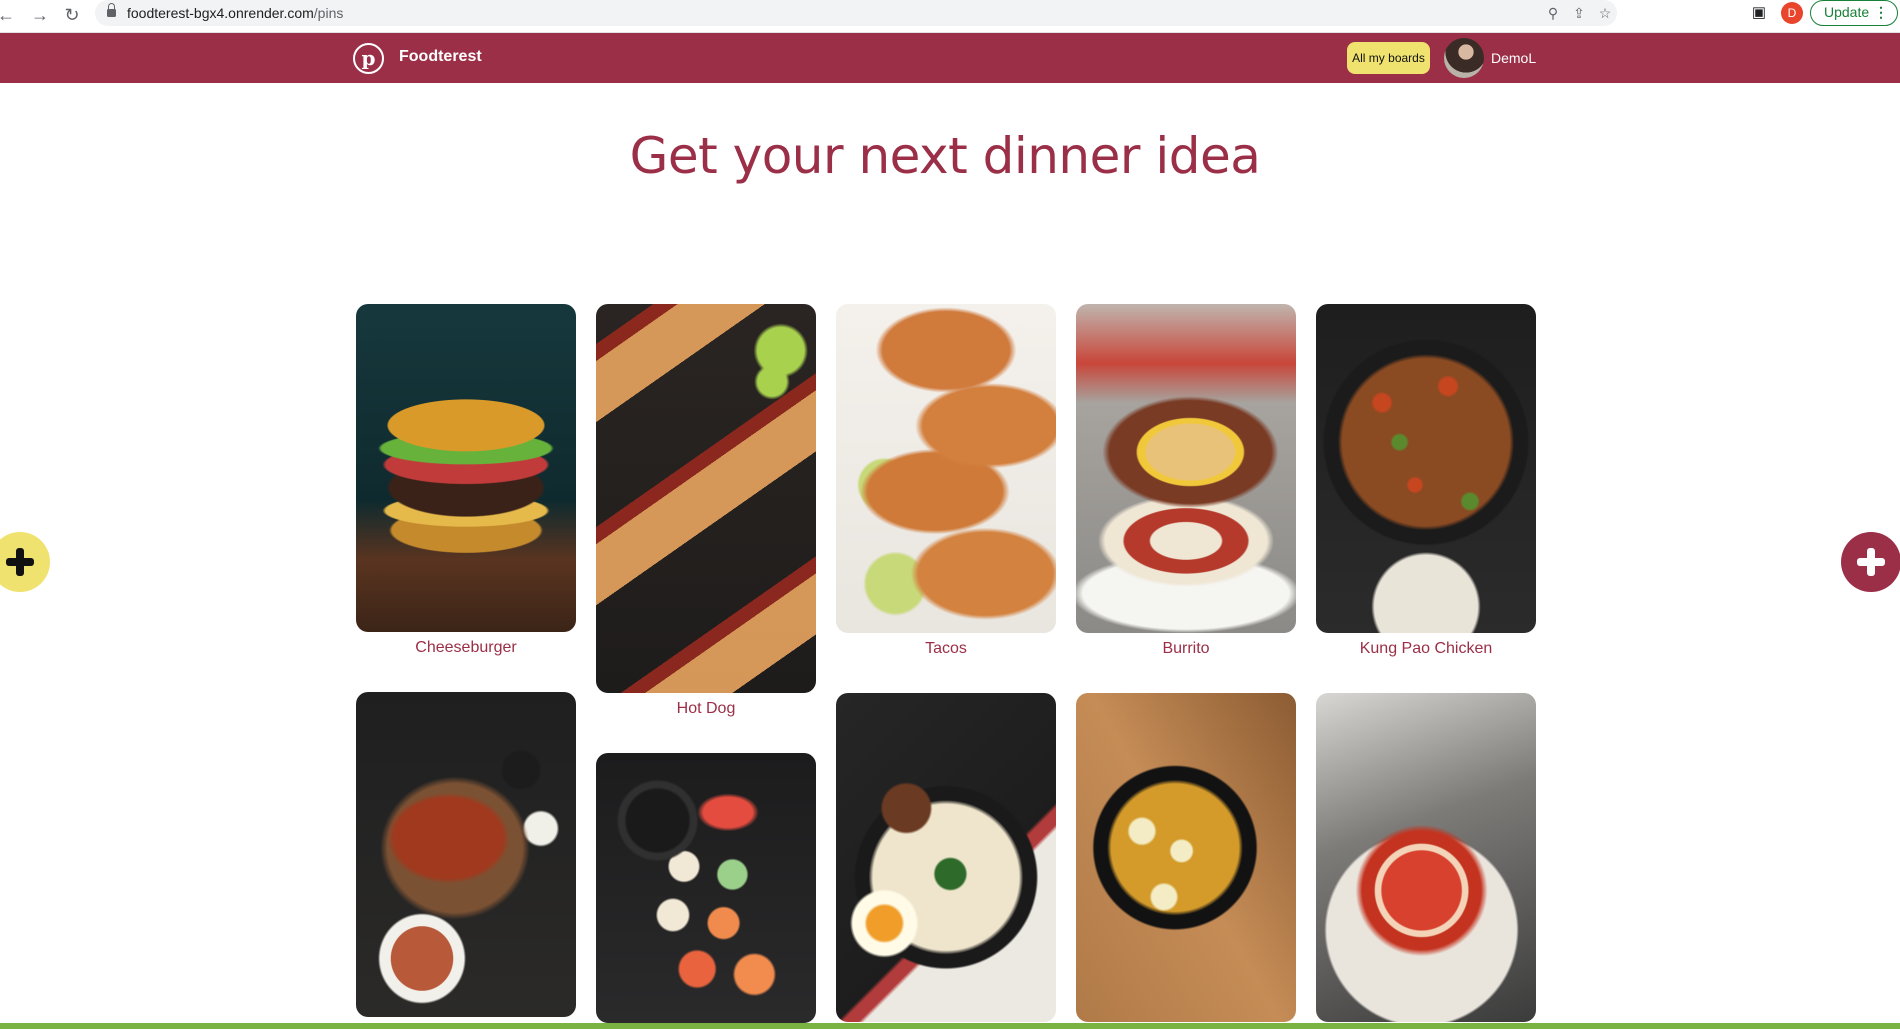  I want to click on forward-arrow-icon: →, so click(40, 15).